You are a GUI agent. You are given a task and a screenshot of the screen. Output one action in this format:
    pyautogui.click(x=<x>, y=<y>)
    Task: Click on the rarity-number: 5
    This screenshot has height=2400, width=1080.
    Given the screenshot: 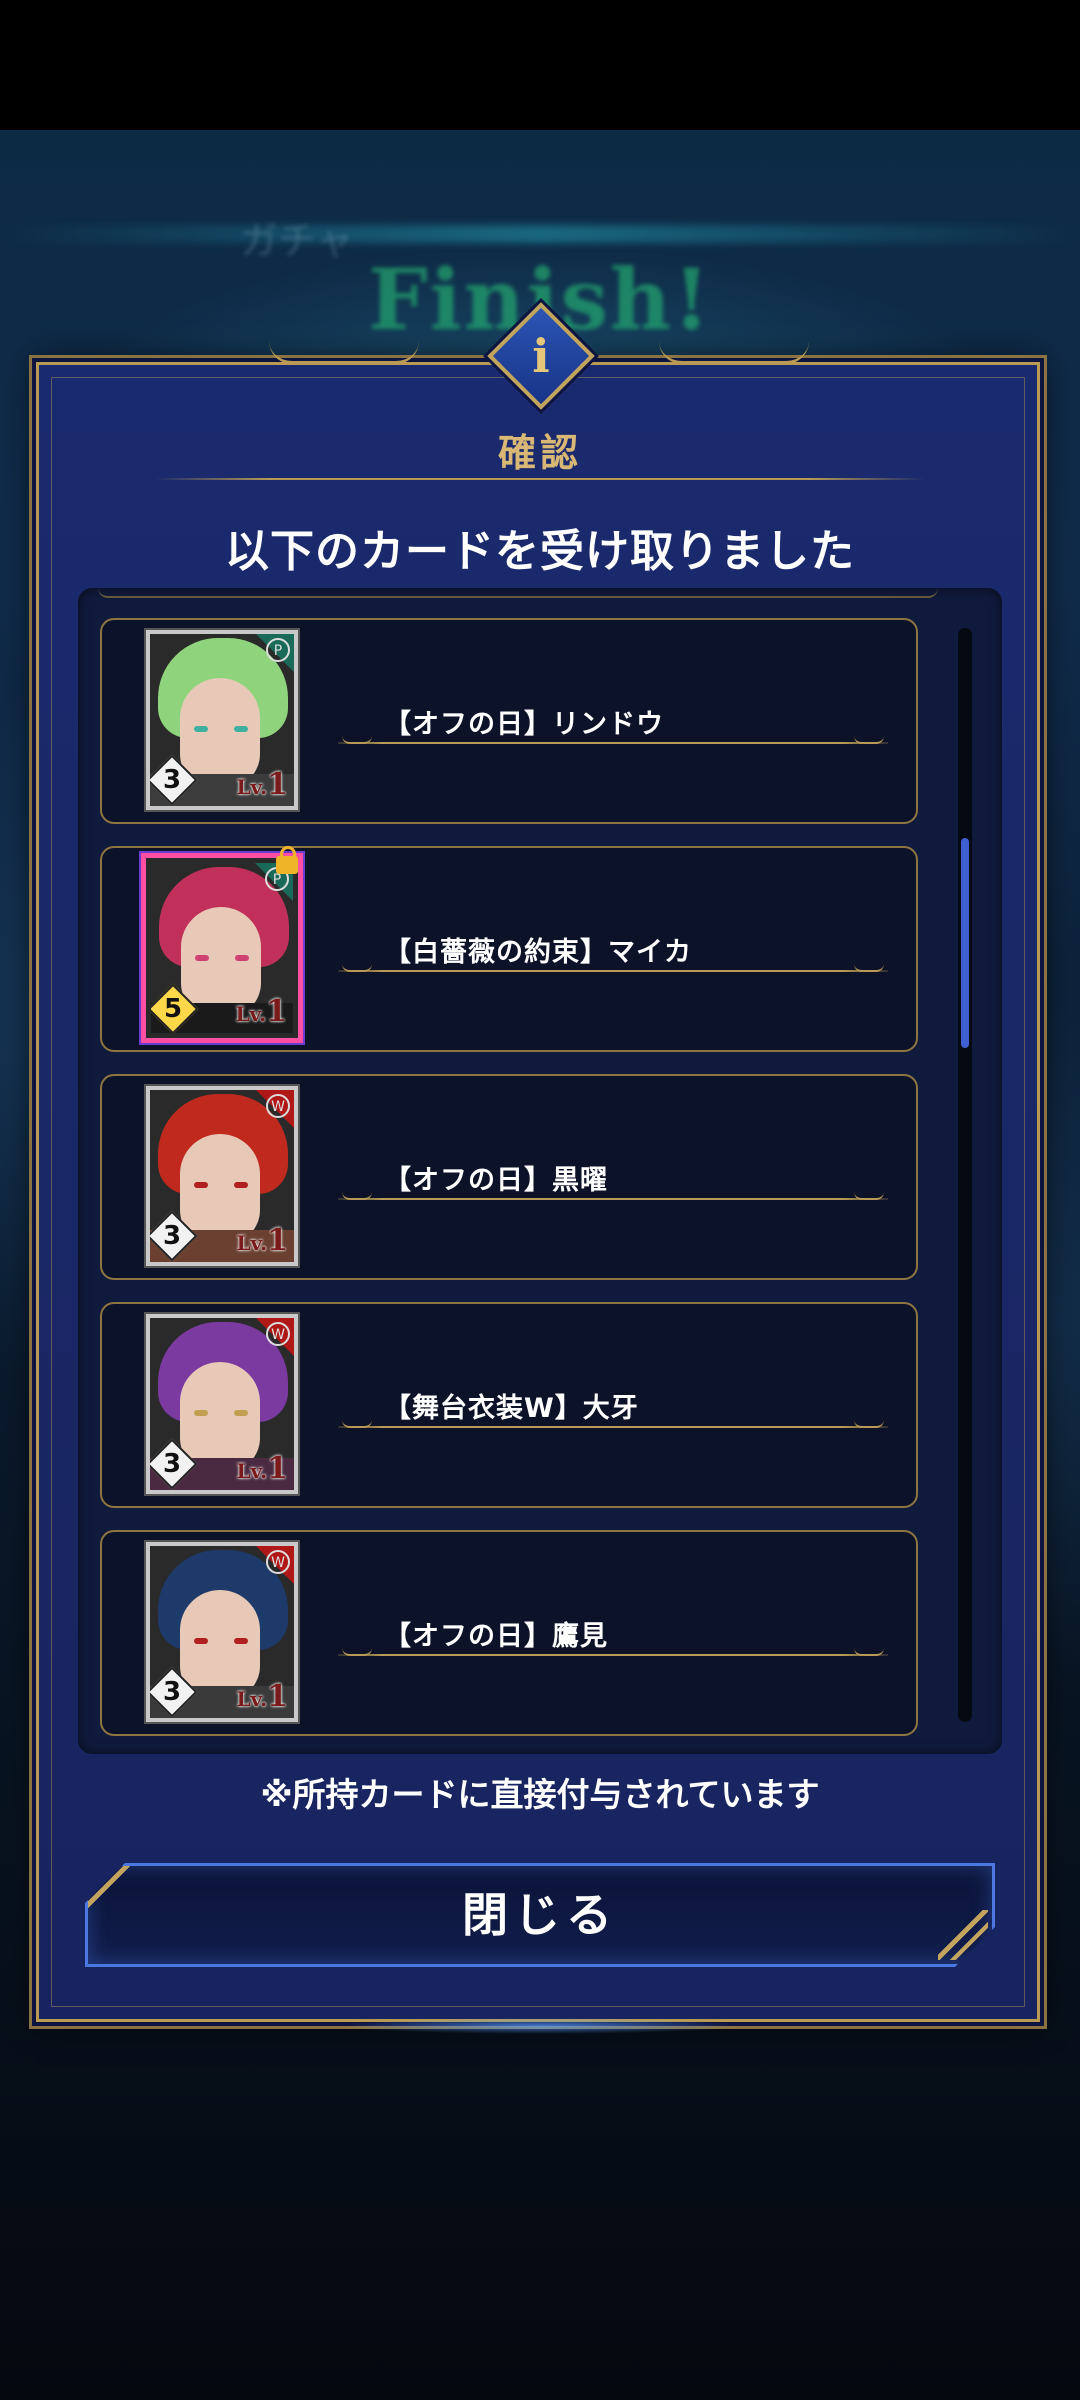 What is the action you would take?
    pyautogui.click(x=173, y=1009)
    